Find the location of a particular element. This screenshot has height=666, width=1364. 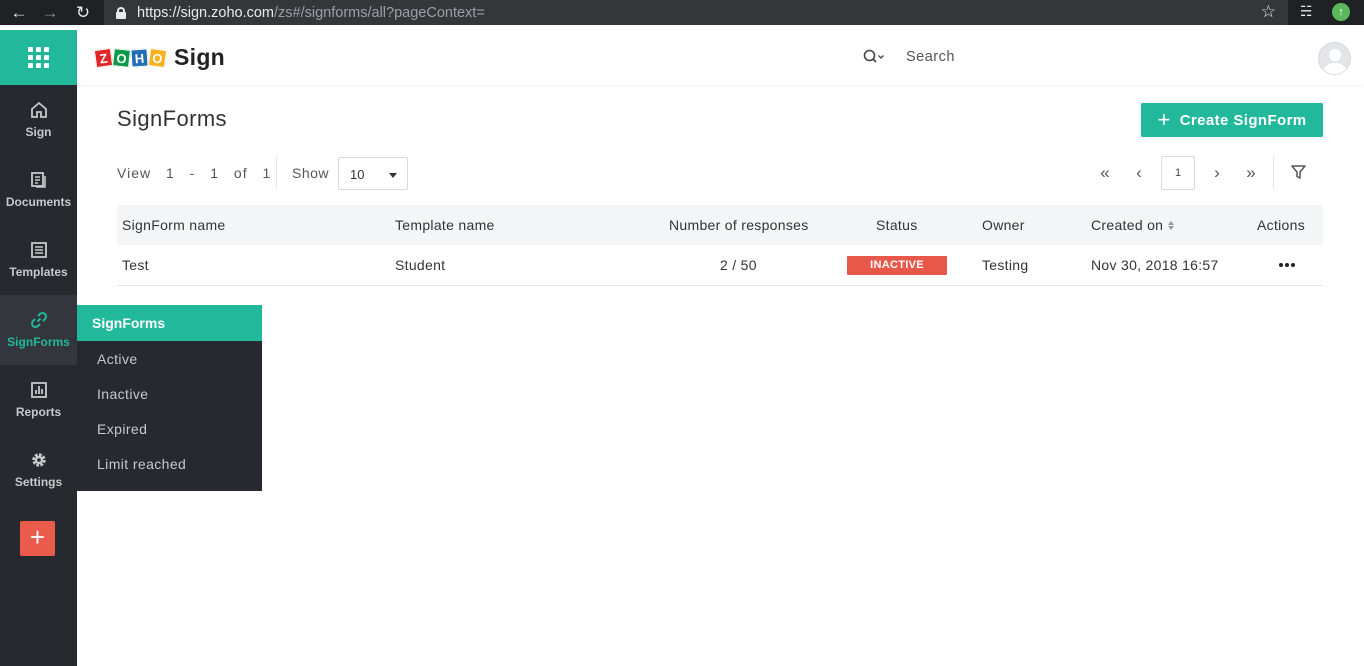

col-responses: Number of responses is located at coordinates (739, 225).